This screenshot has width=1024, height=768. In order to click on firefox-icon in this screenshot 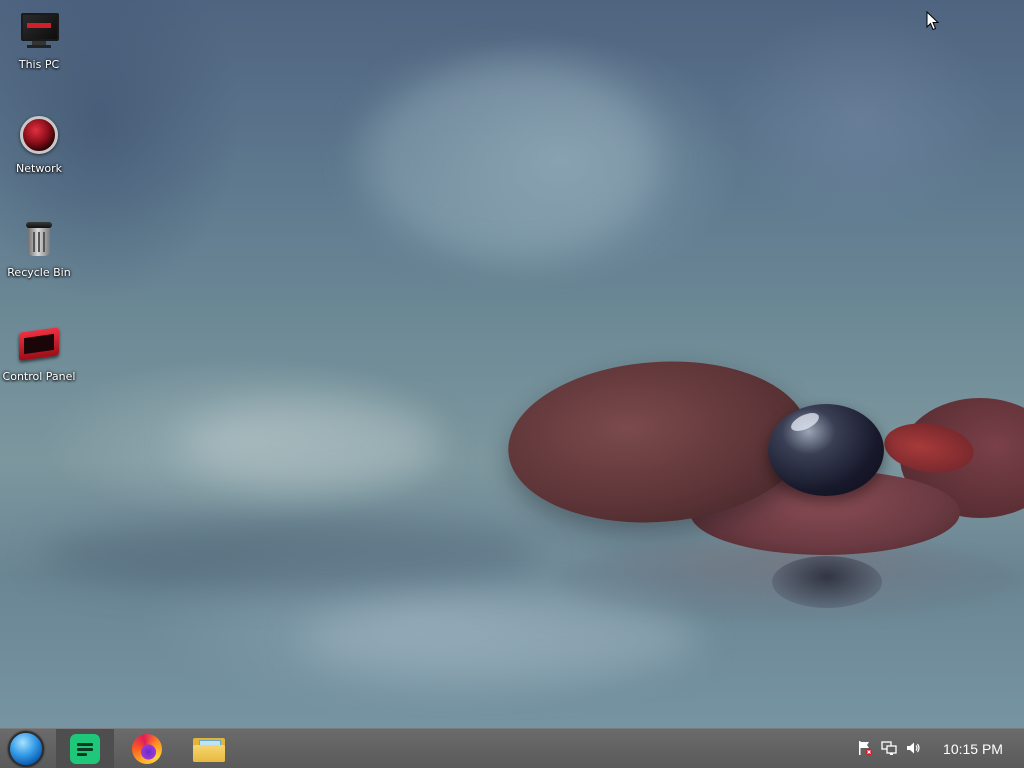, I will do `click(147, 748)`.